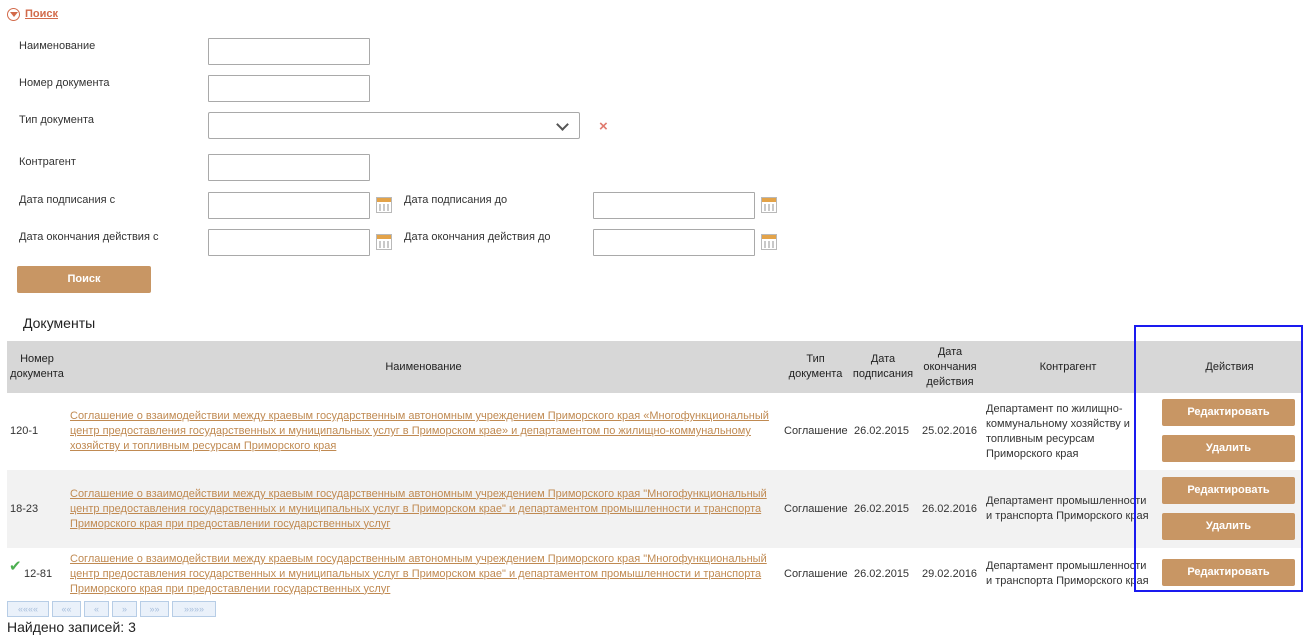 The height and width of the screenshot is (637, 1305). Describe the element at coordinates (289, 205) in the screenshot. I see `sign-from-input` at that location.